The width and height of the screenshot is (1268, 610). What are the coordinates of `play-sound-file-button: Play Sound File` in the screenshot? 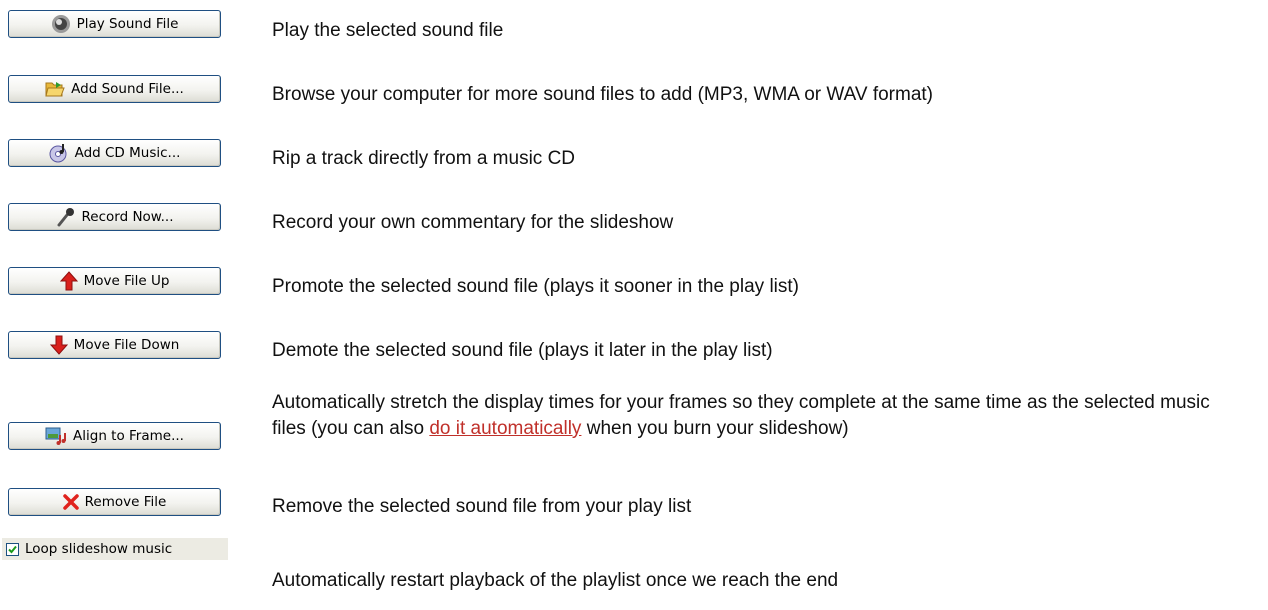 It's located at (114, 24).